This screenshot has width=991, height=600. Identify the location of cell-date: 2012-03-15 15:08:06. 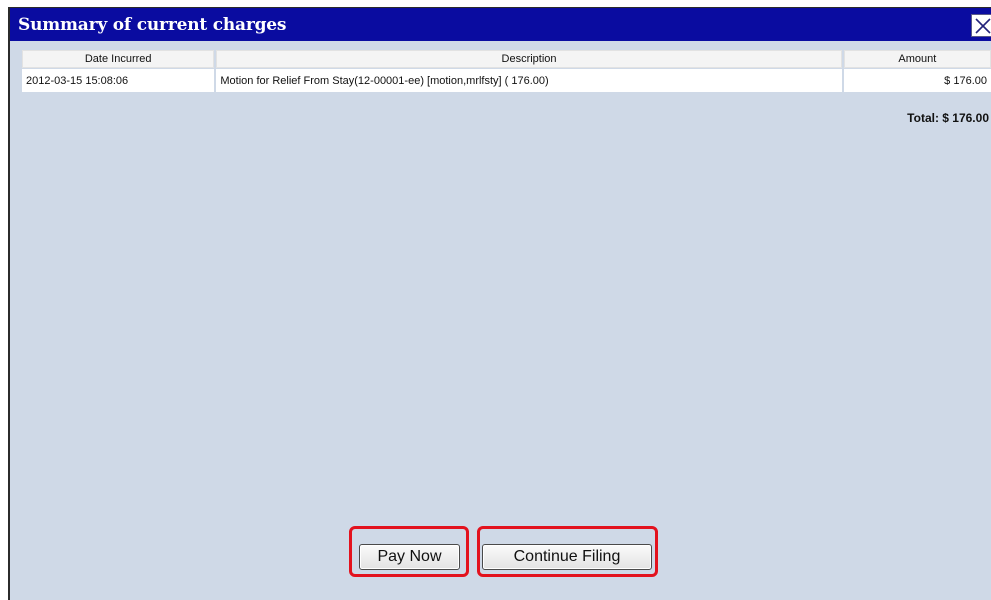
(118, 80).